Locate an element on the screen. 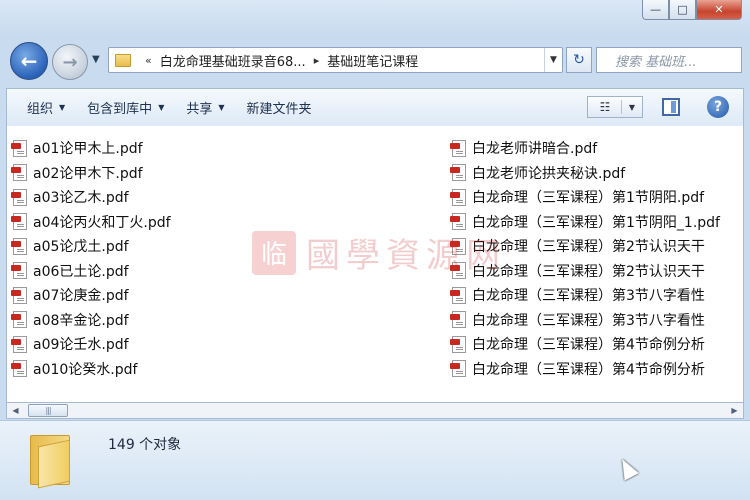 This screenshot has width=750, height=500. preview-pane-icon is located at coordinates (671, 107).